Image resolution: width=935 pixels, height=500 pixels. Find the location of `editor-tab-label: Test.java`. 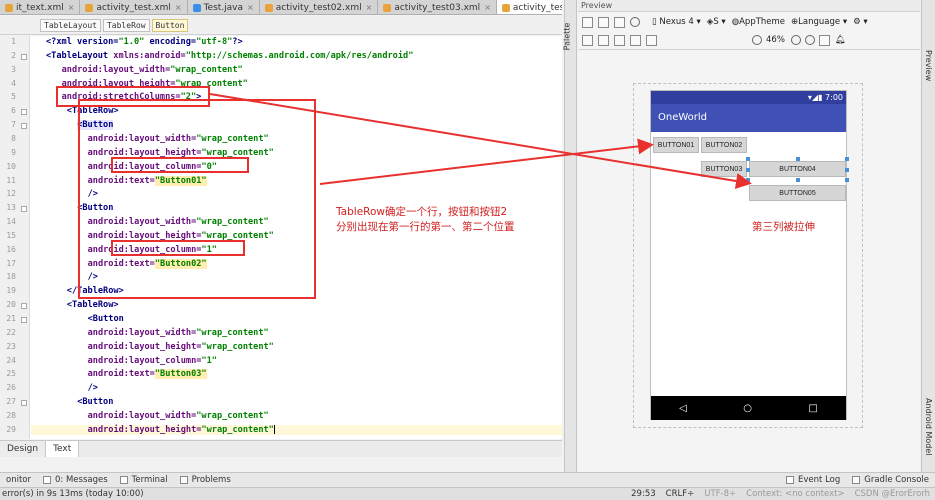

editor-tab-label: Test.java is located at coordinates (223, 7).